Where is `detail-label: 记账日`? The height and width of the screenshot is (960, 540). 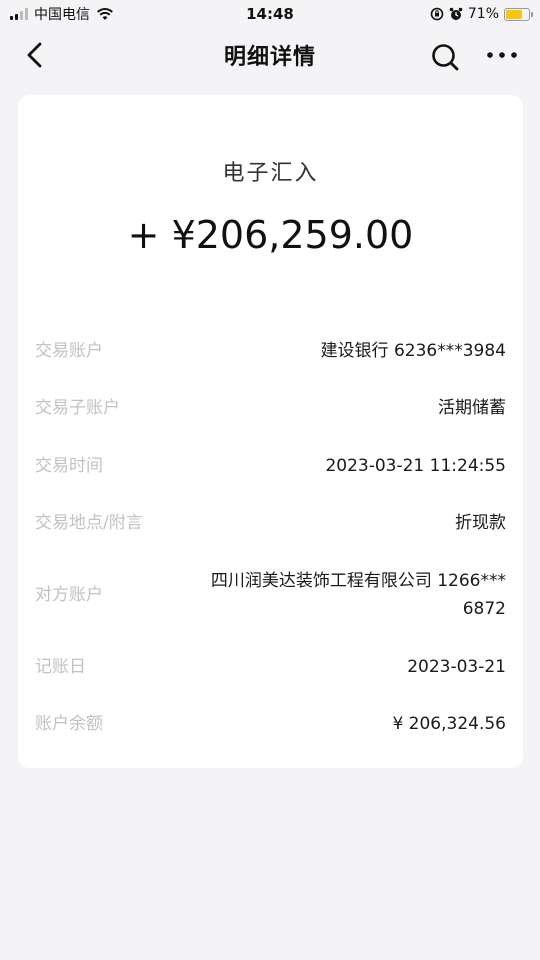
detail-label: 记账日 is located at coordinates (60, 667).